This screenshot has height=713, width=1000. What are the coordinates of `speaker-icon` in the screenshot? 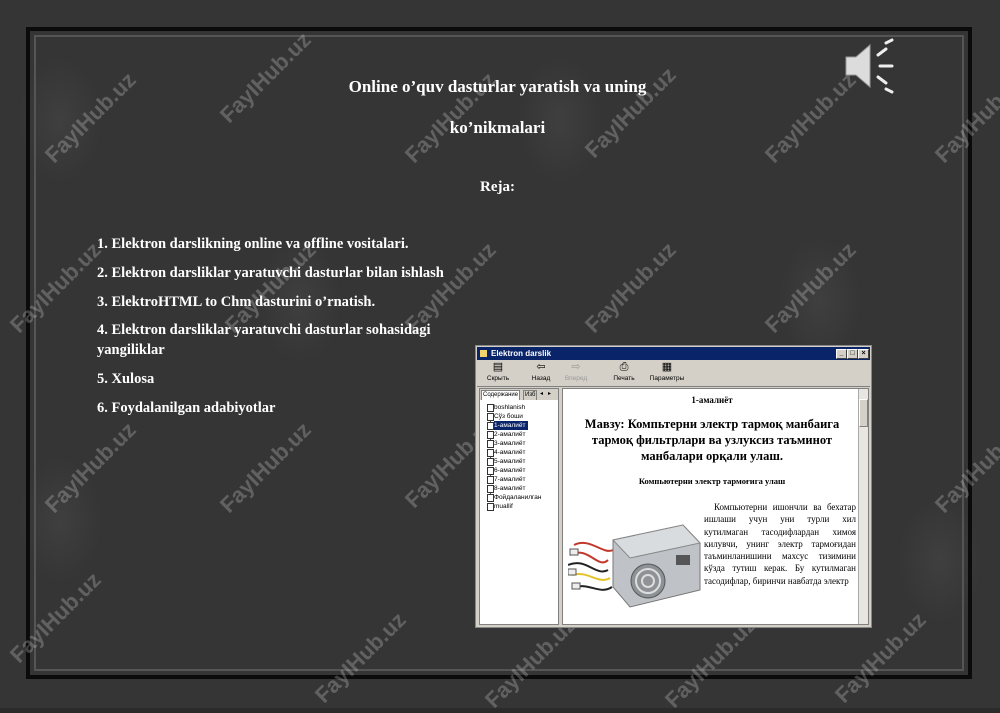 It's located at (872, 66).